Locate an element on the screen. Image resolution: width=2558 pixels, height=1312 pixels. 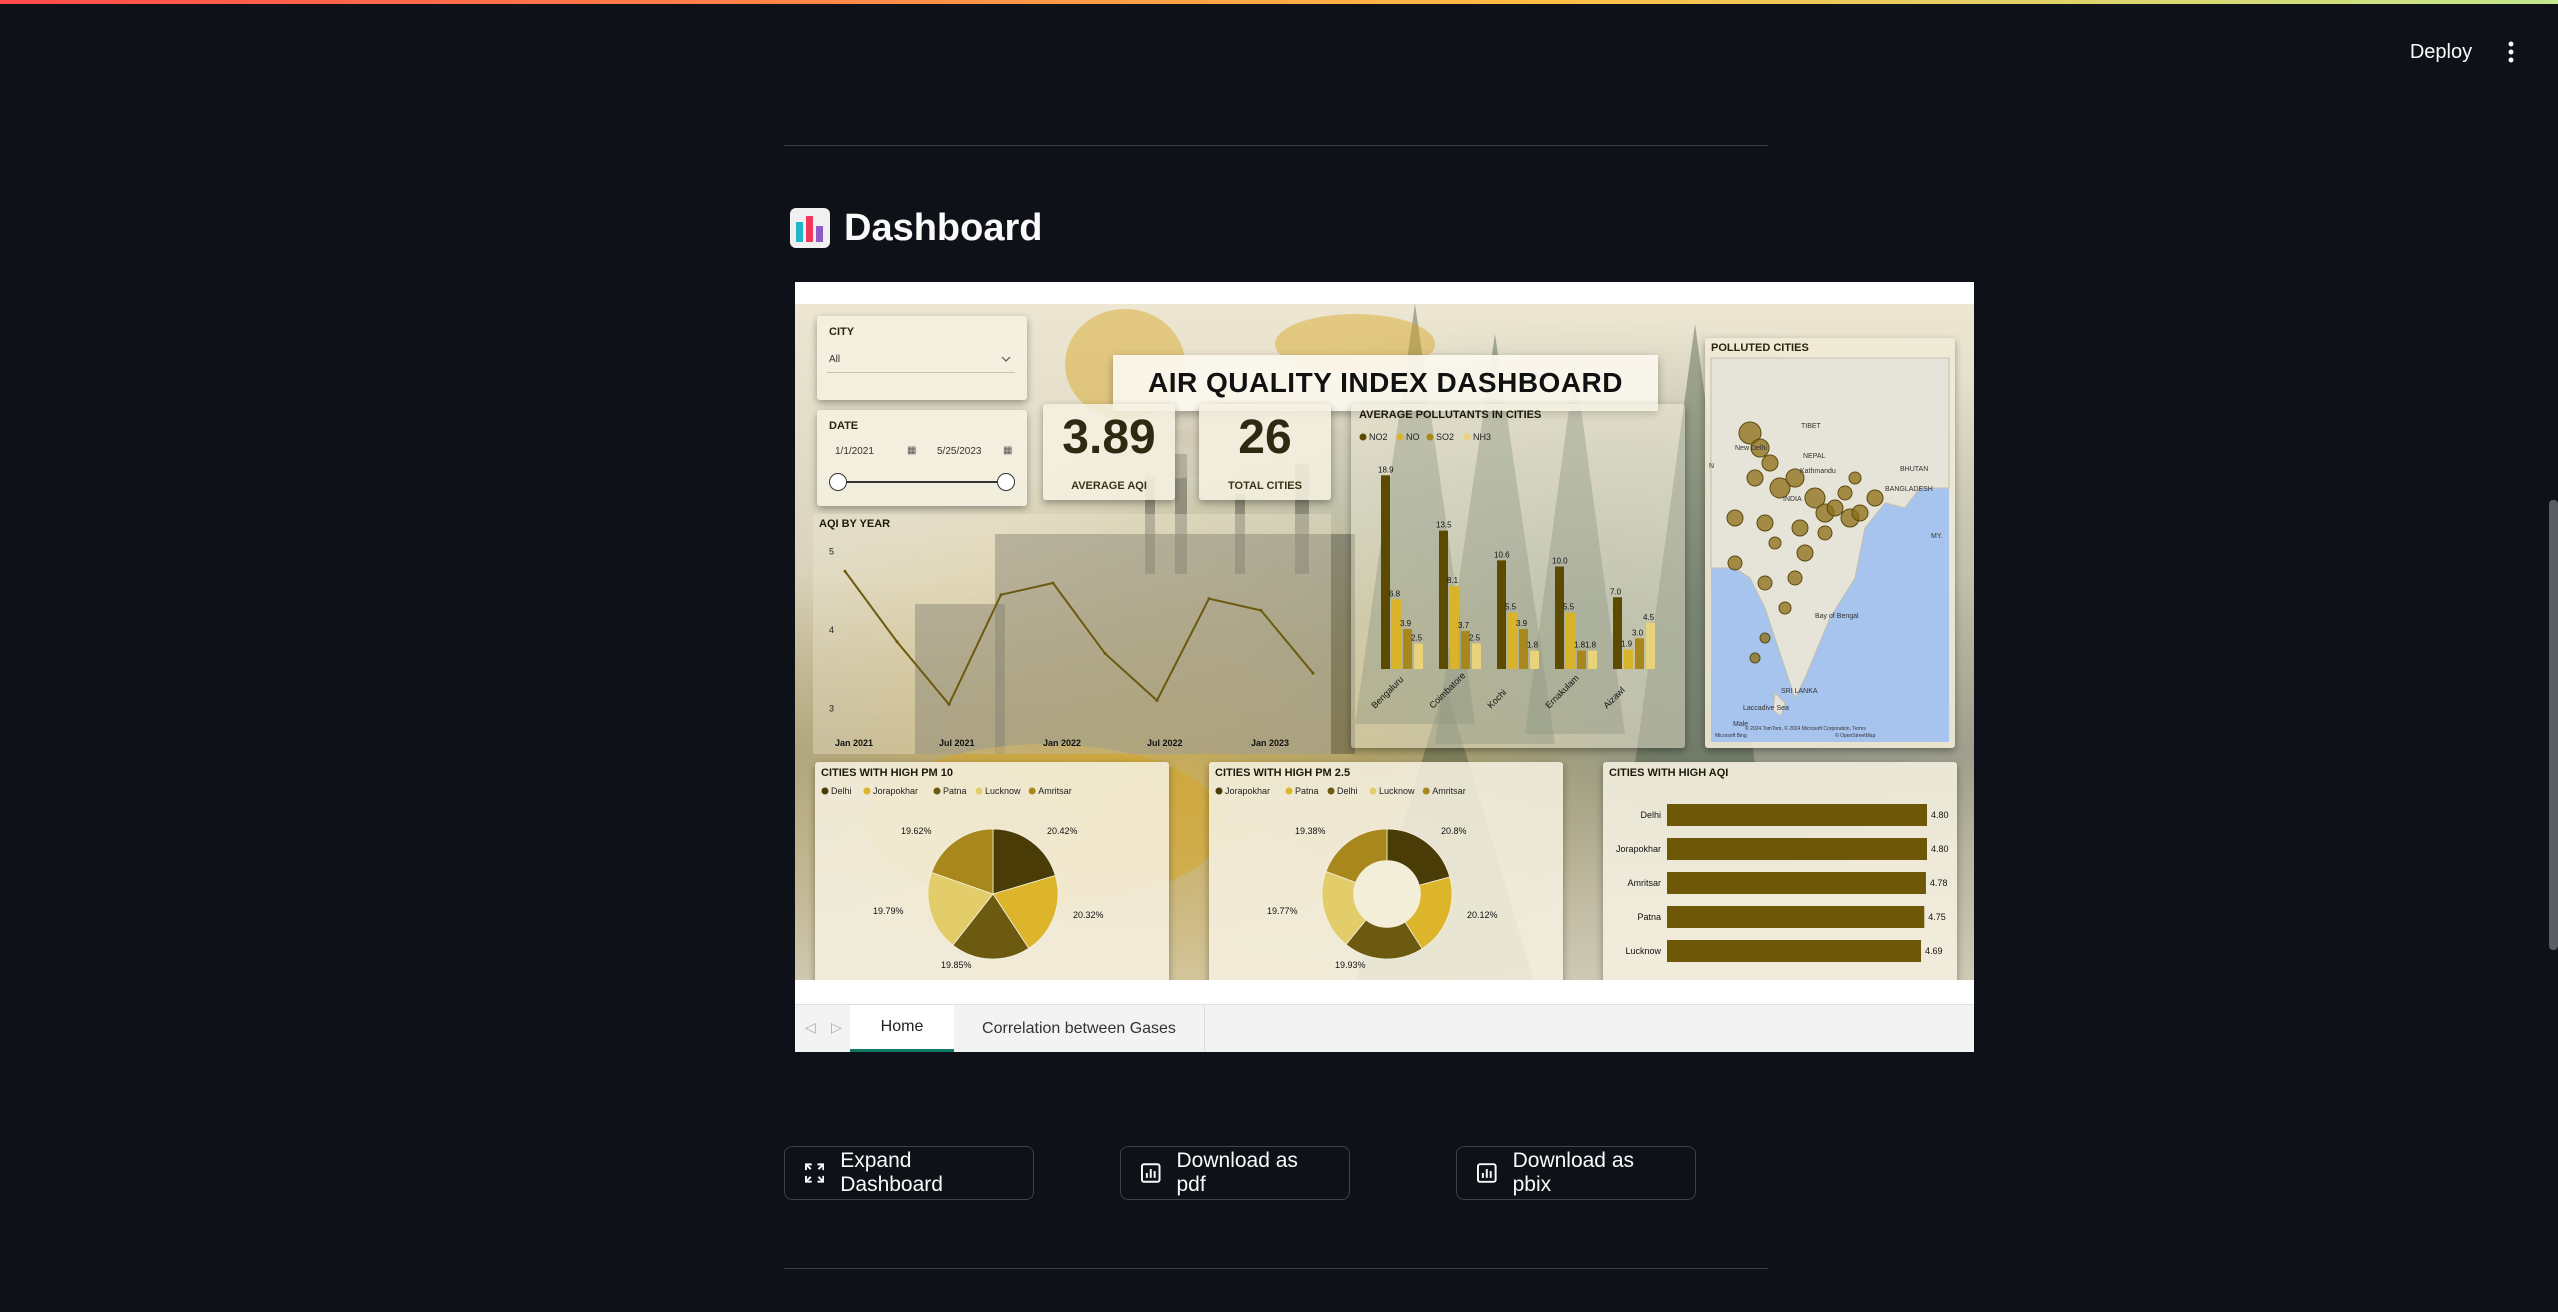
legend-label: Jorapokhar is located at coordinates (895, 791).